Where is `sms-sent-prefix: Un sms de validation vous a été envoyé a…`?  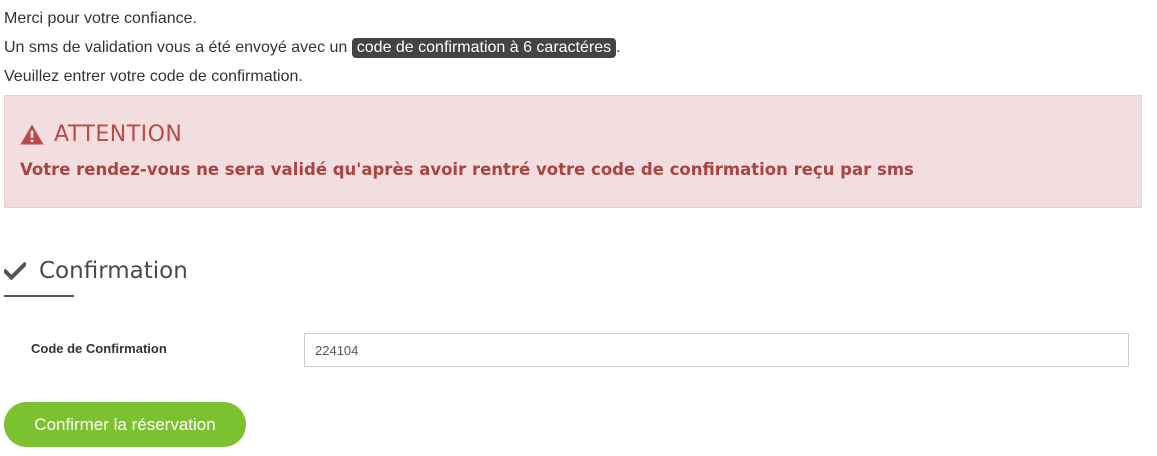 sms-sent-prefix: Un sms de validation vous a été envoyé a… is located at coordinates (178, 47).